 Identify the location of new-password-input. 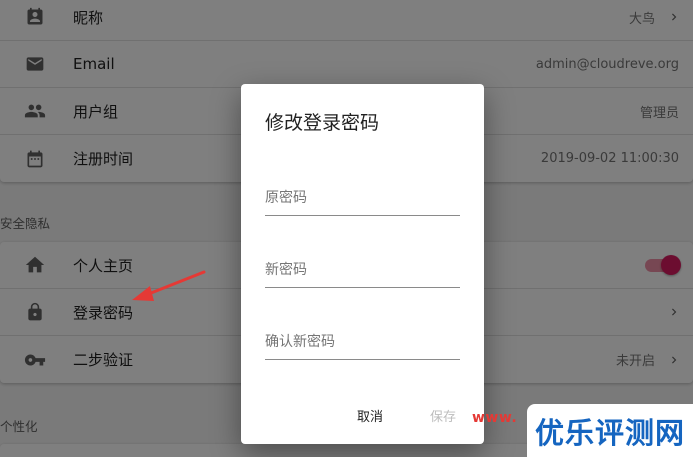
(362, 270).